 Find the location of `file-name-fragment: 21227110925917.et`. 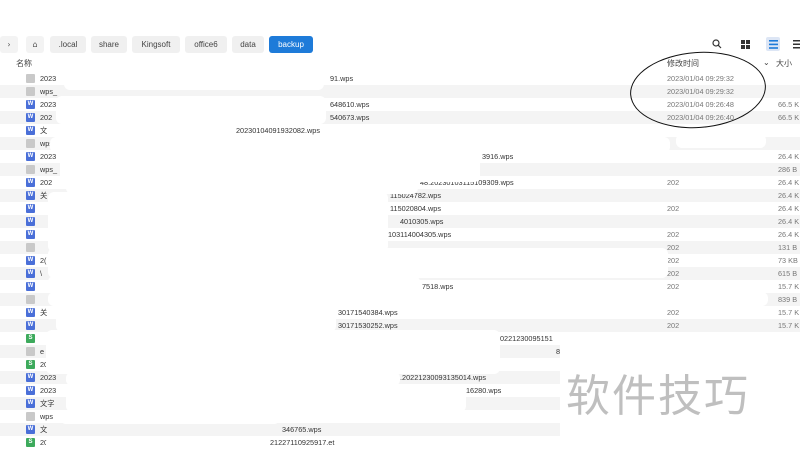

file-name-fragment: 21227110925917.et is located at coordinates (302, 442).